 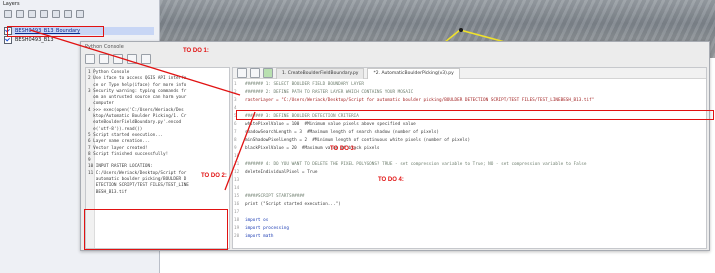 What do you see at coordinates (80, 13) in the screenshot?
I see `remove-layer-icon` at bounding box center [80, 13].